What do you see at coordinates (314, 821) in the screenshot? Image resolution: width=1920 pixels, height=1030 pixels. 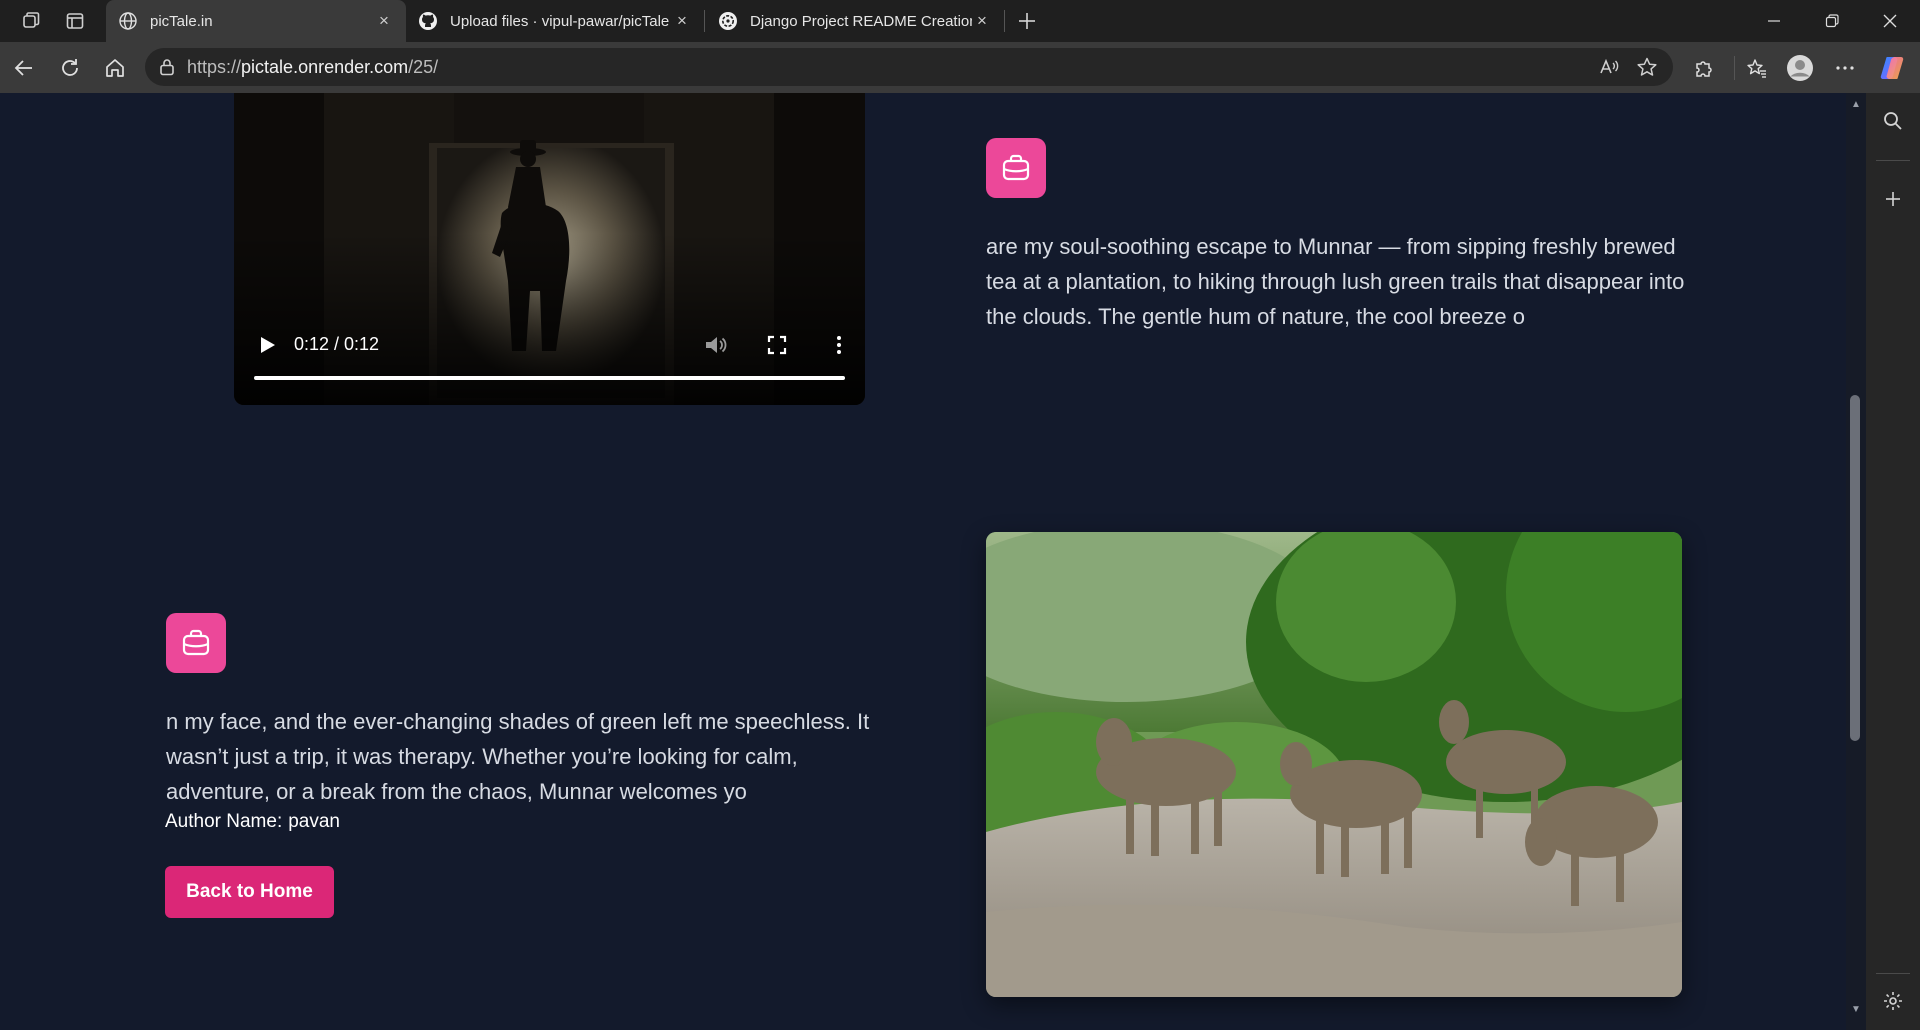 I see `author-name: pavan` at bounding box center [314, 821].